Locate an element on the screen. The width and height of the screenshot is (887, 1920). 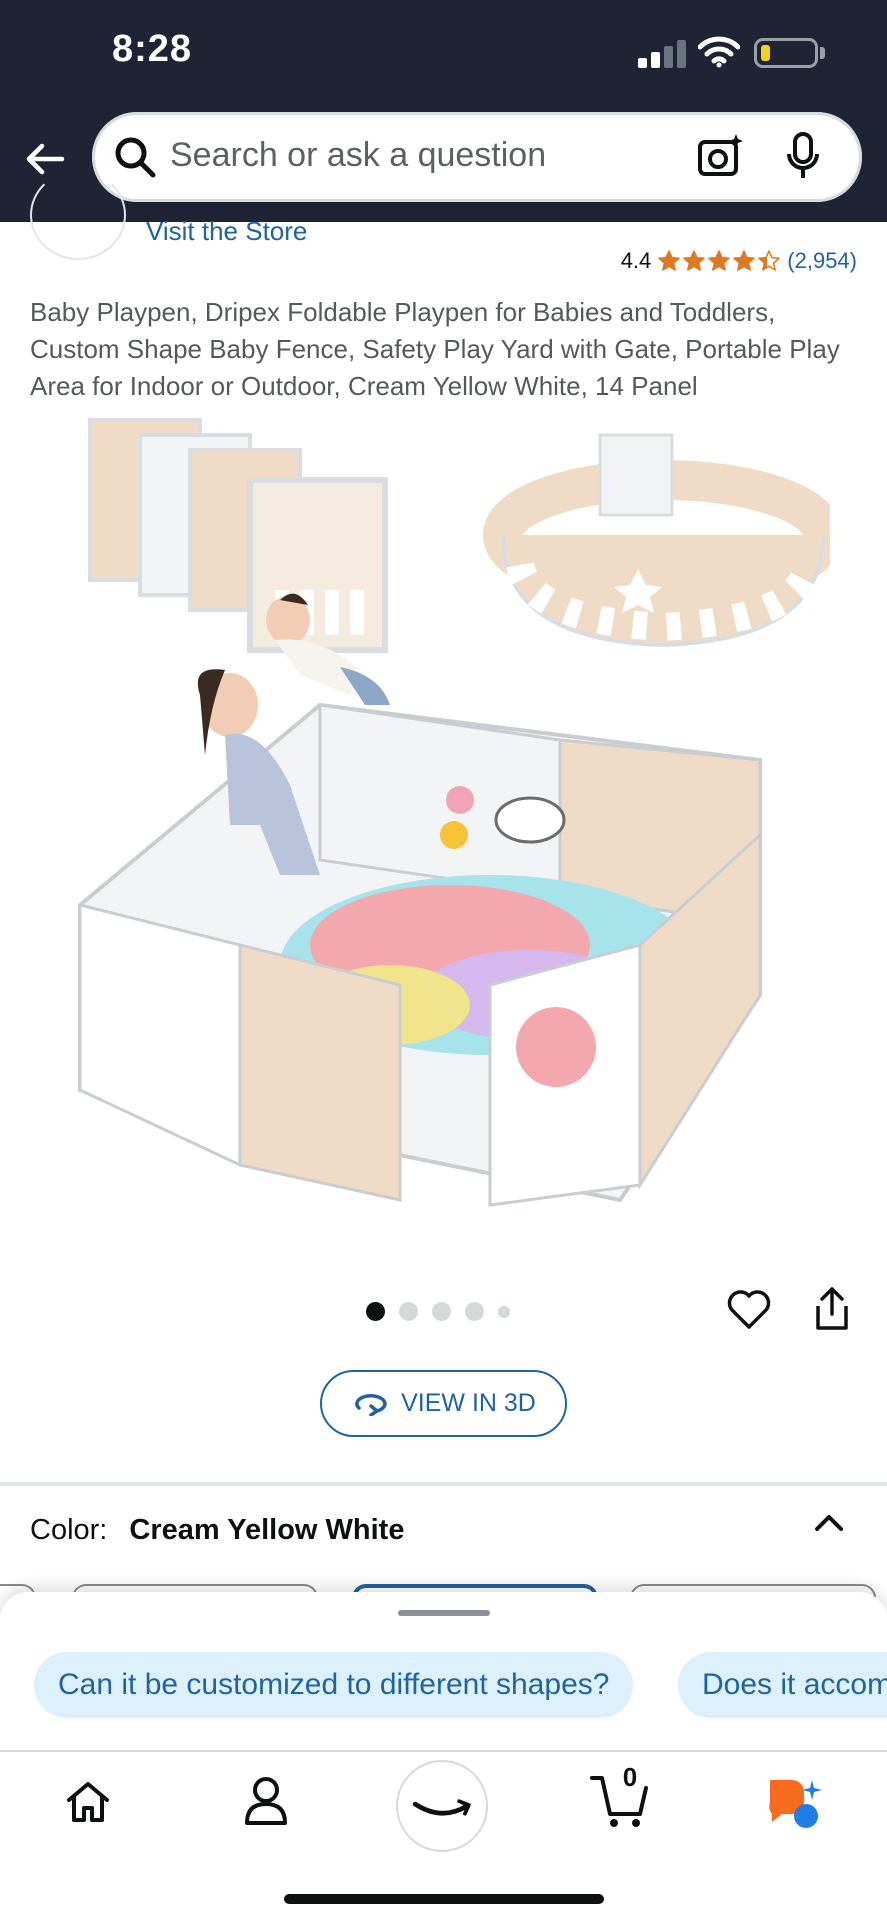
sheet-drag-handle is located at coordinates (444, 1613).